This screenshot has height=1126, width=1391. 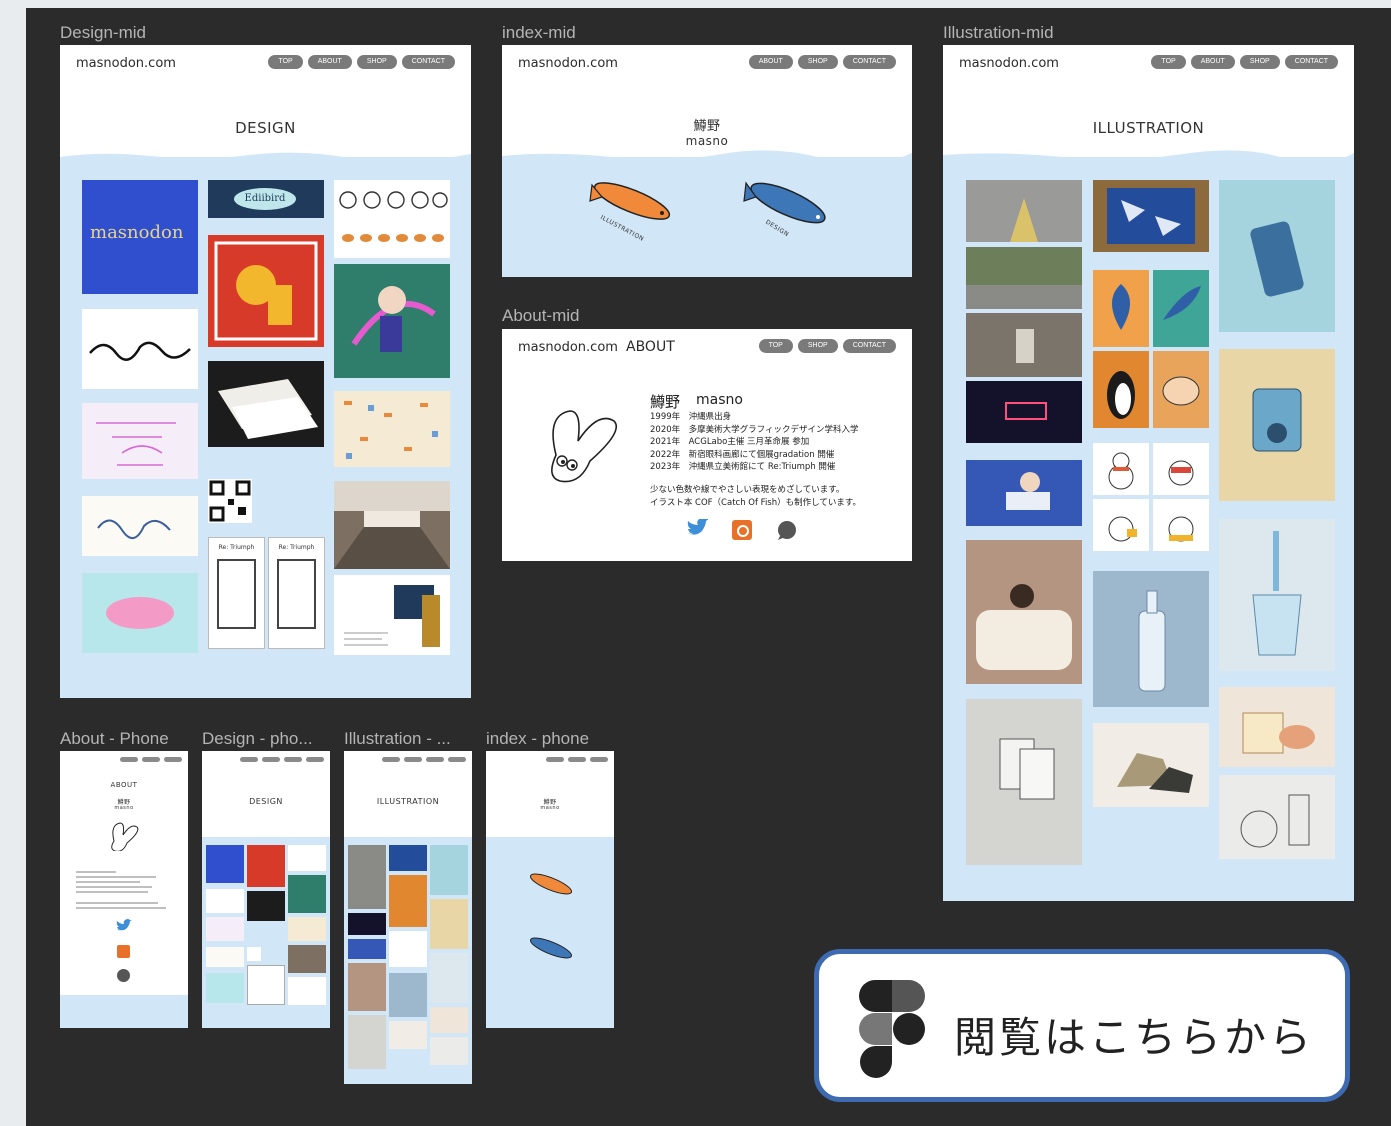 I want to click on thumb-pastel-logo, so click(x=140, y=613).